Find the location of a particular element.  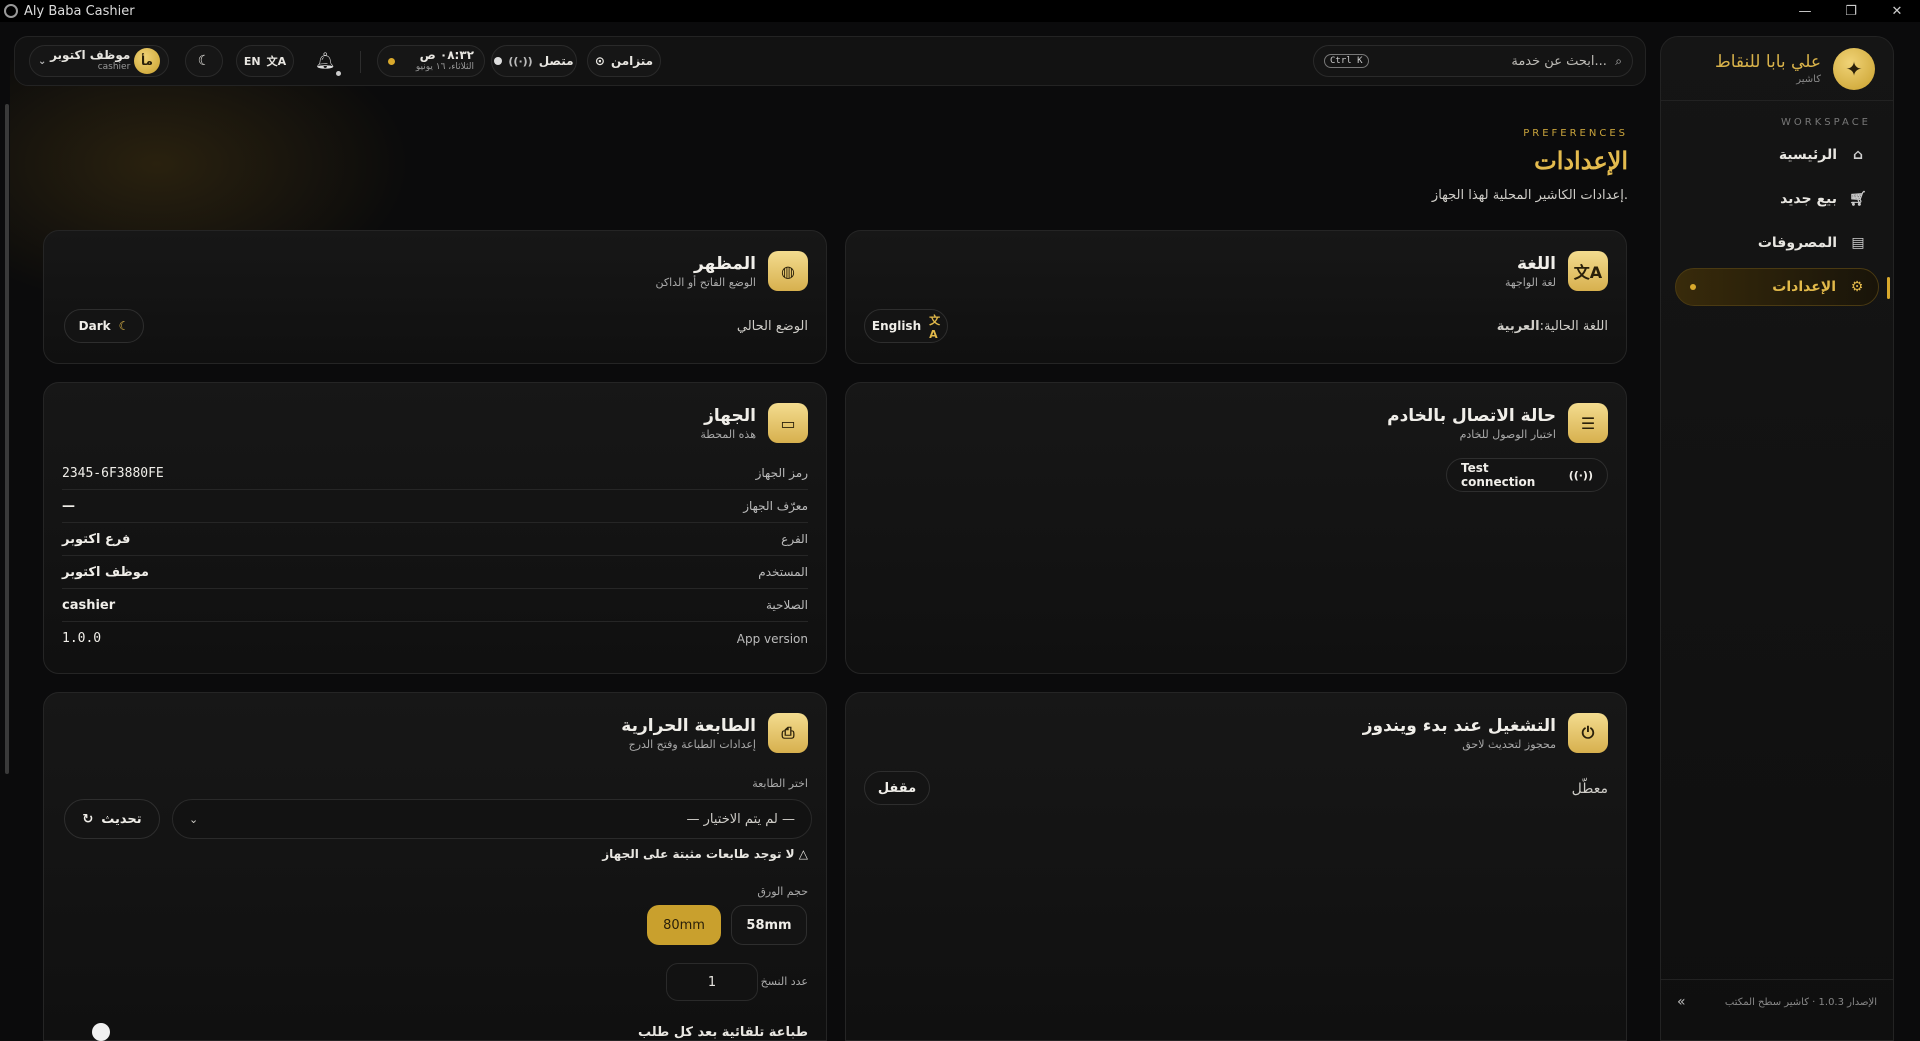

power-icon: ⏻ is located at coordinates (1588, 733).